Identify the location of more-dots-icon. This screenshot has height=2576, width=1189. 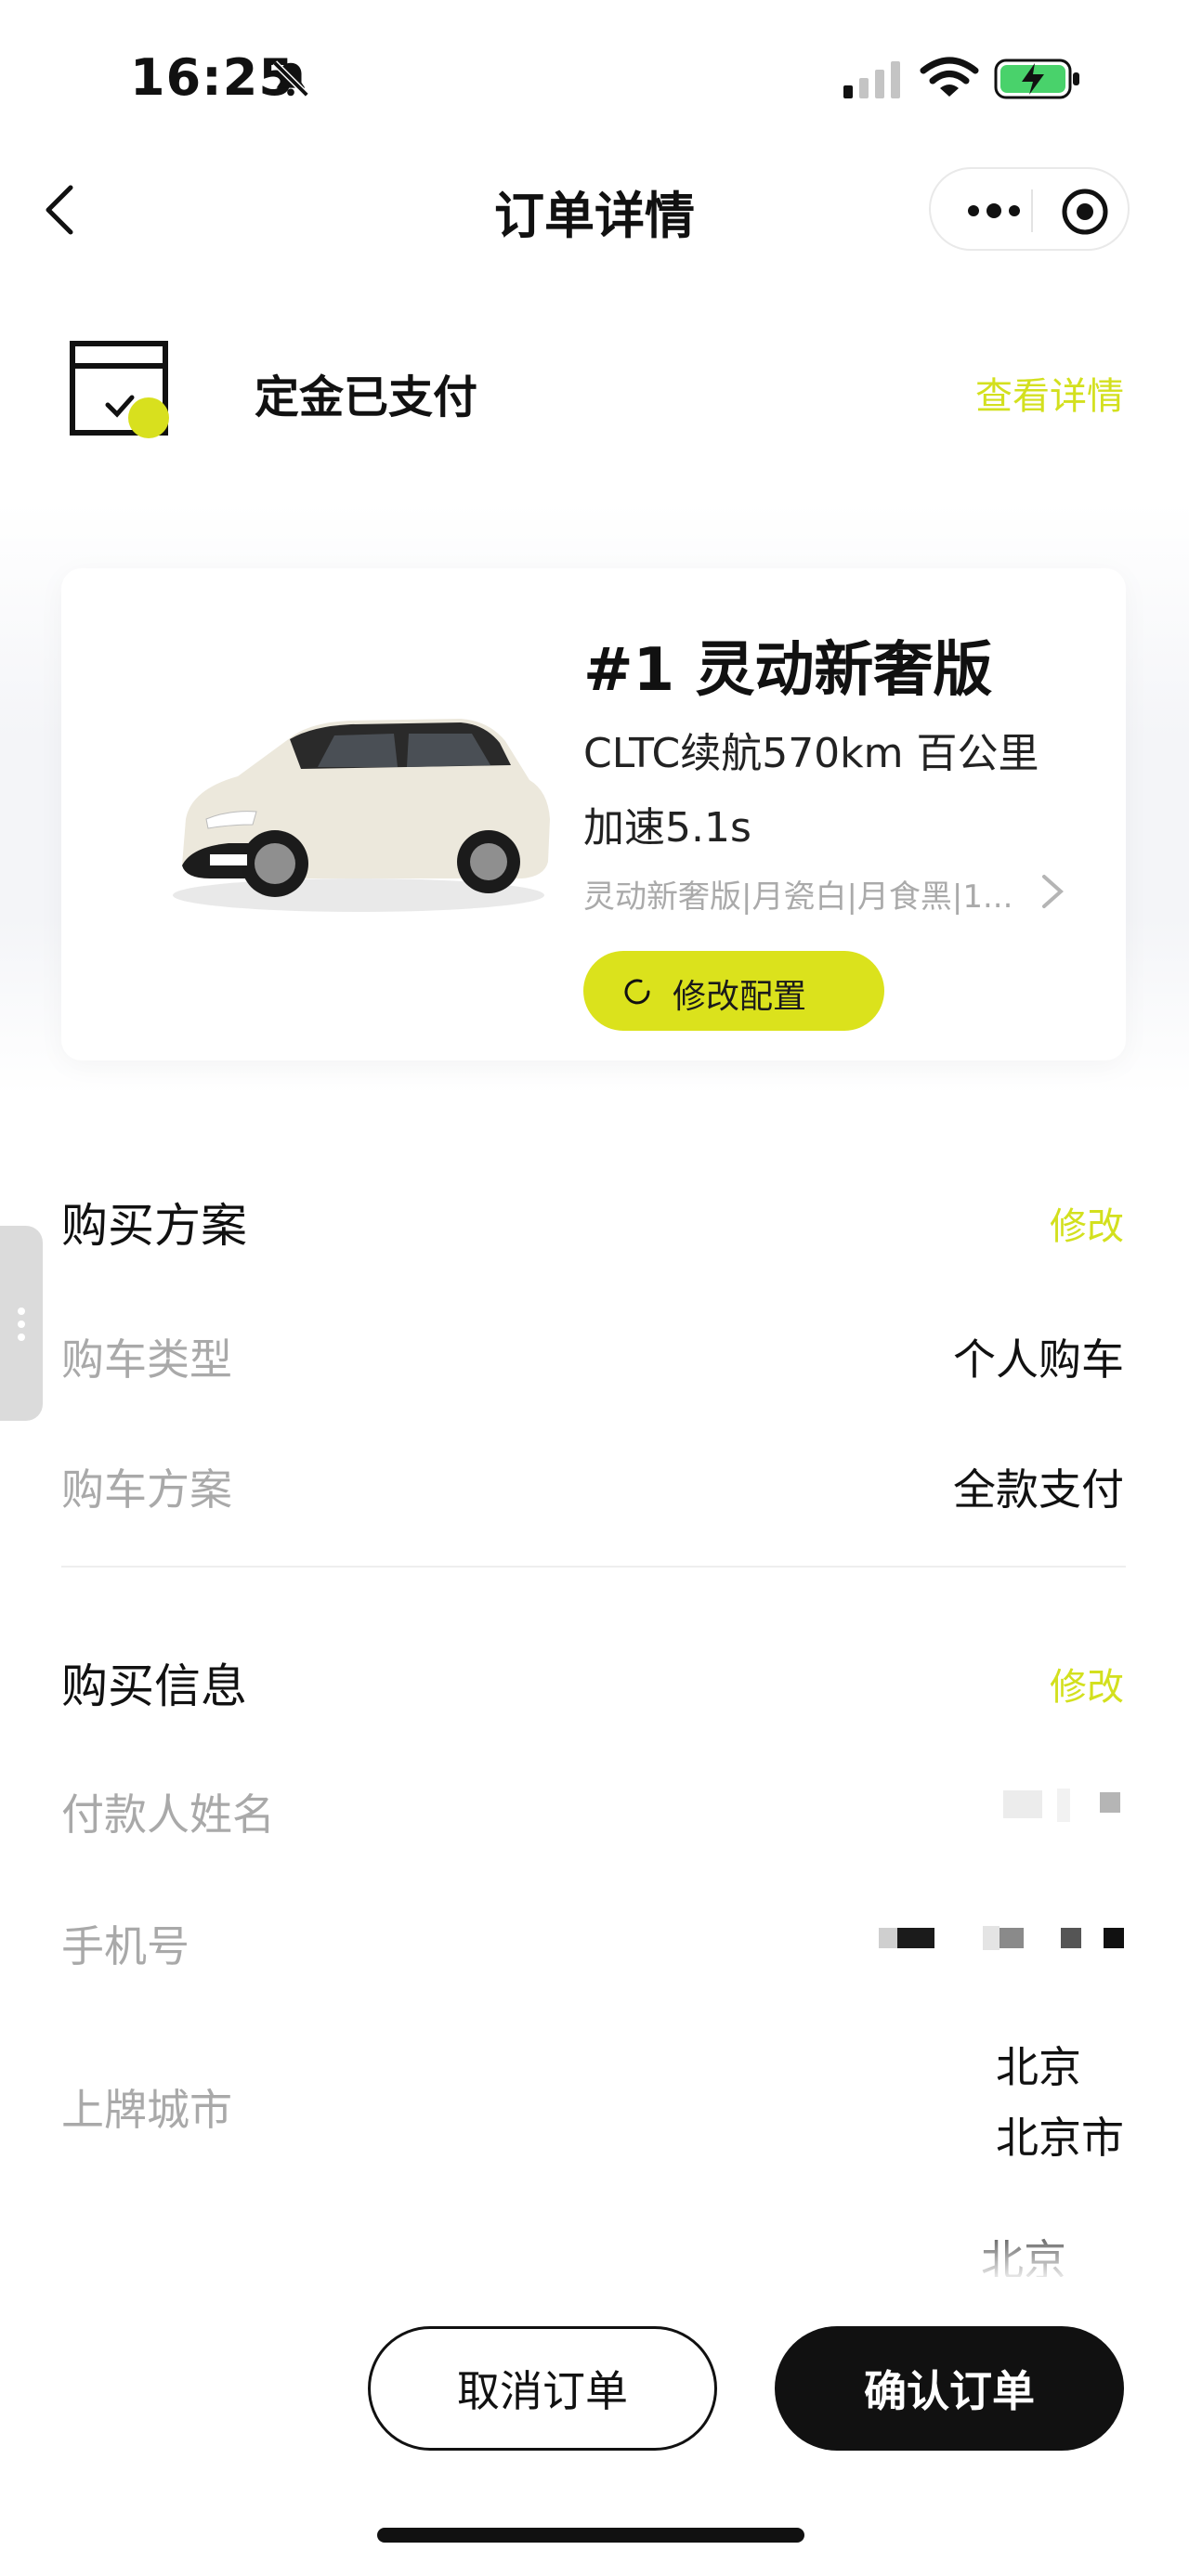
(994, 211).